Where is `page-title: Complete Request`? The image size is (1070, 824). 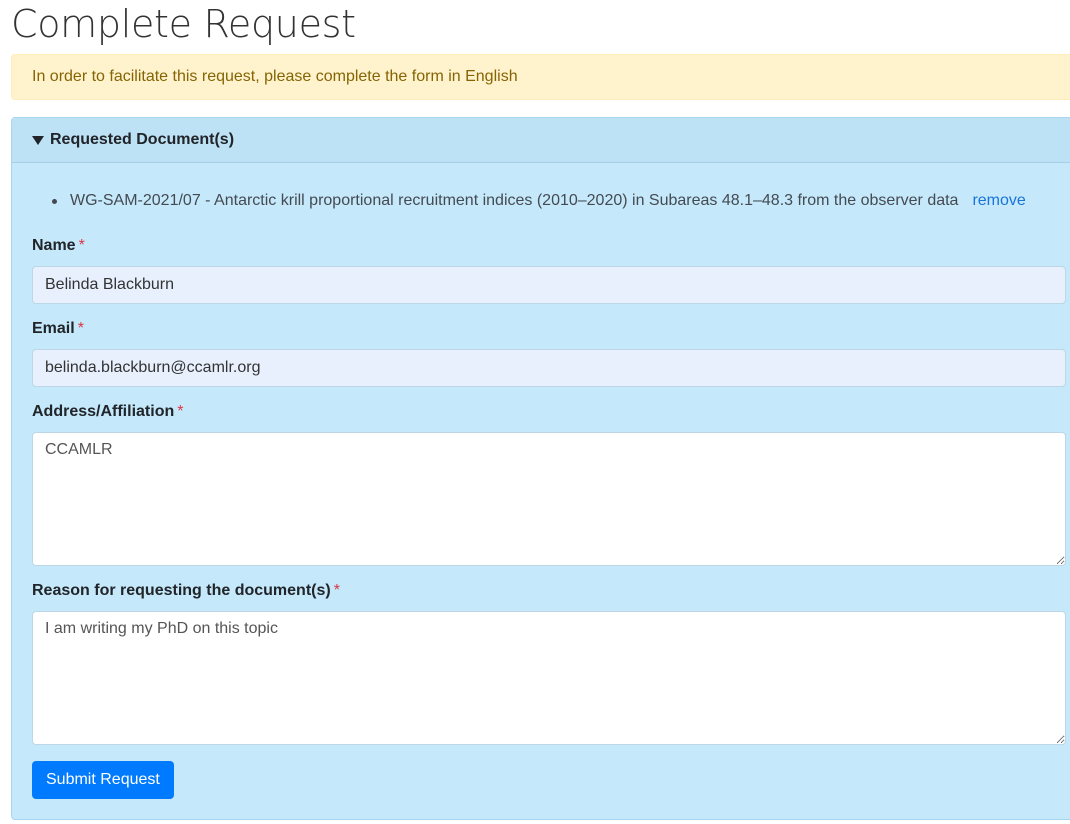
page-title: Complete Request is located at coordinates (183, 24).